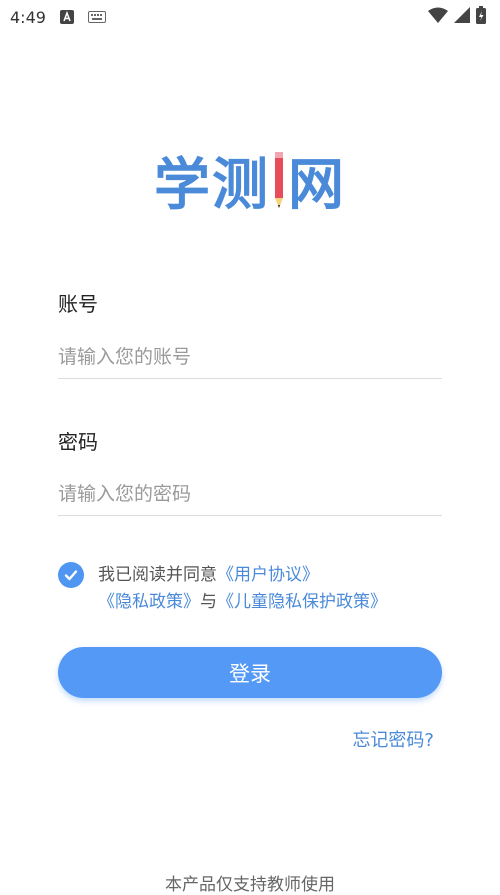 This screenshot has width=500, height=895. What do you see at coordinates (462, 17) in the screenshot?
I see `signal-icon` at bounding box center [462, 17].